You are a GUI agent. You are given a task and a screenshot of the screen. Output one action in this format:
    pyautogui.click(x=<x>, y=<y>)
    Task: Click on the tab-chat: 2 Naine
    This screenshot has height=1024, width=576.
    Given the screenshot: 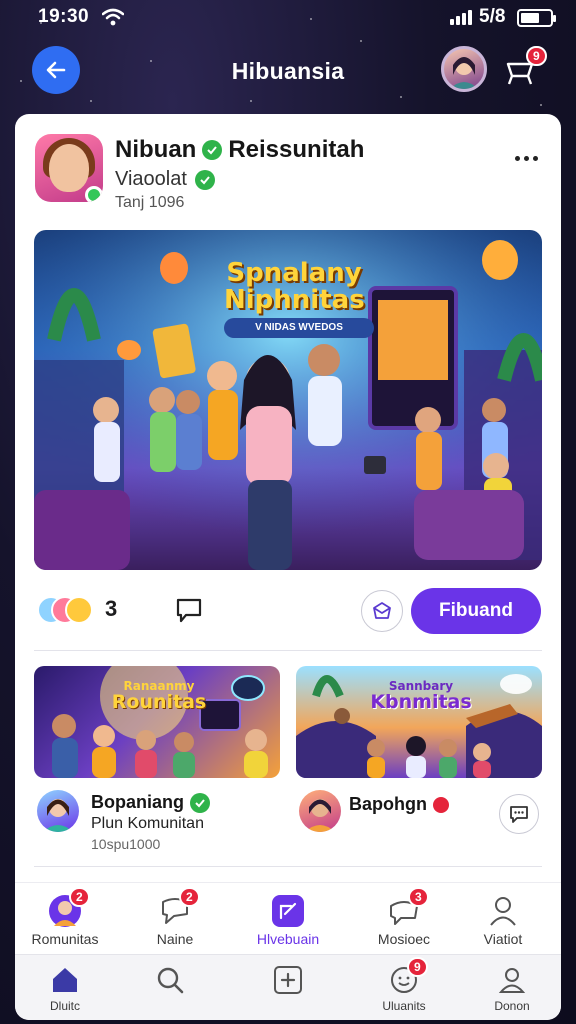 What is the action you would take?
    pyautogui.click(x=175, y=920)
    